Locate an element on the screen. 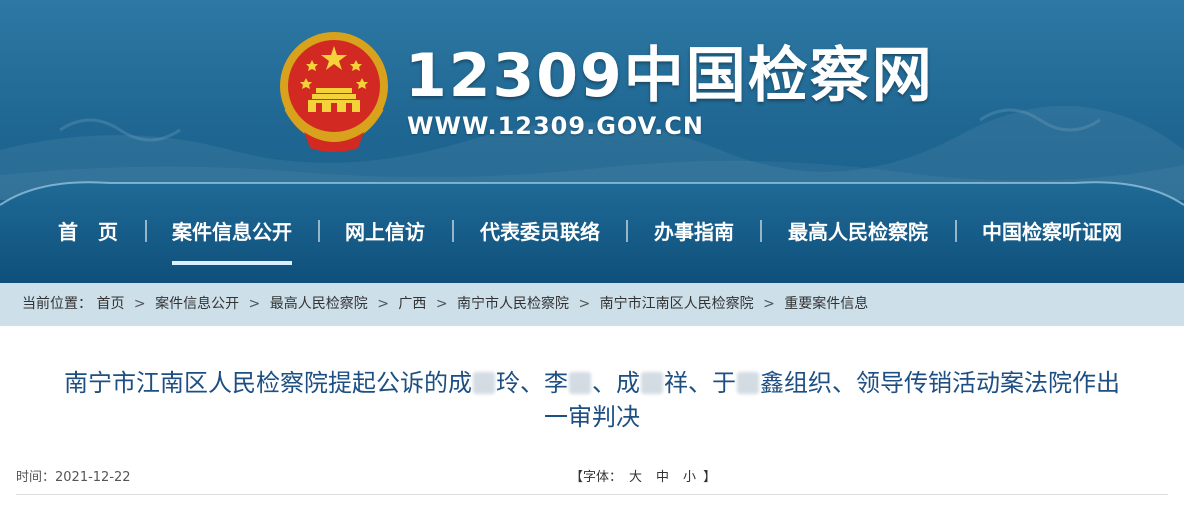 This screenshot has width=1184, height=524. title-part: 一审判决 is located at coordinates (592, 417).